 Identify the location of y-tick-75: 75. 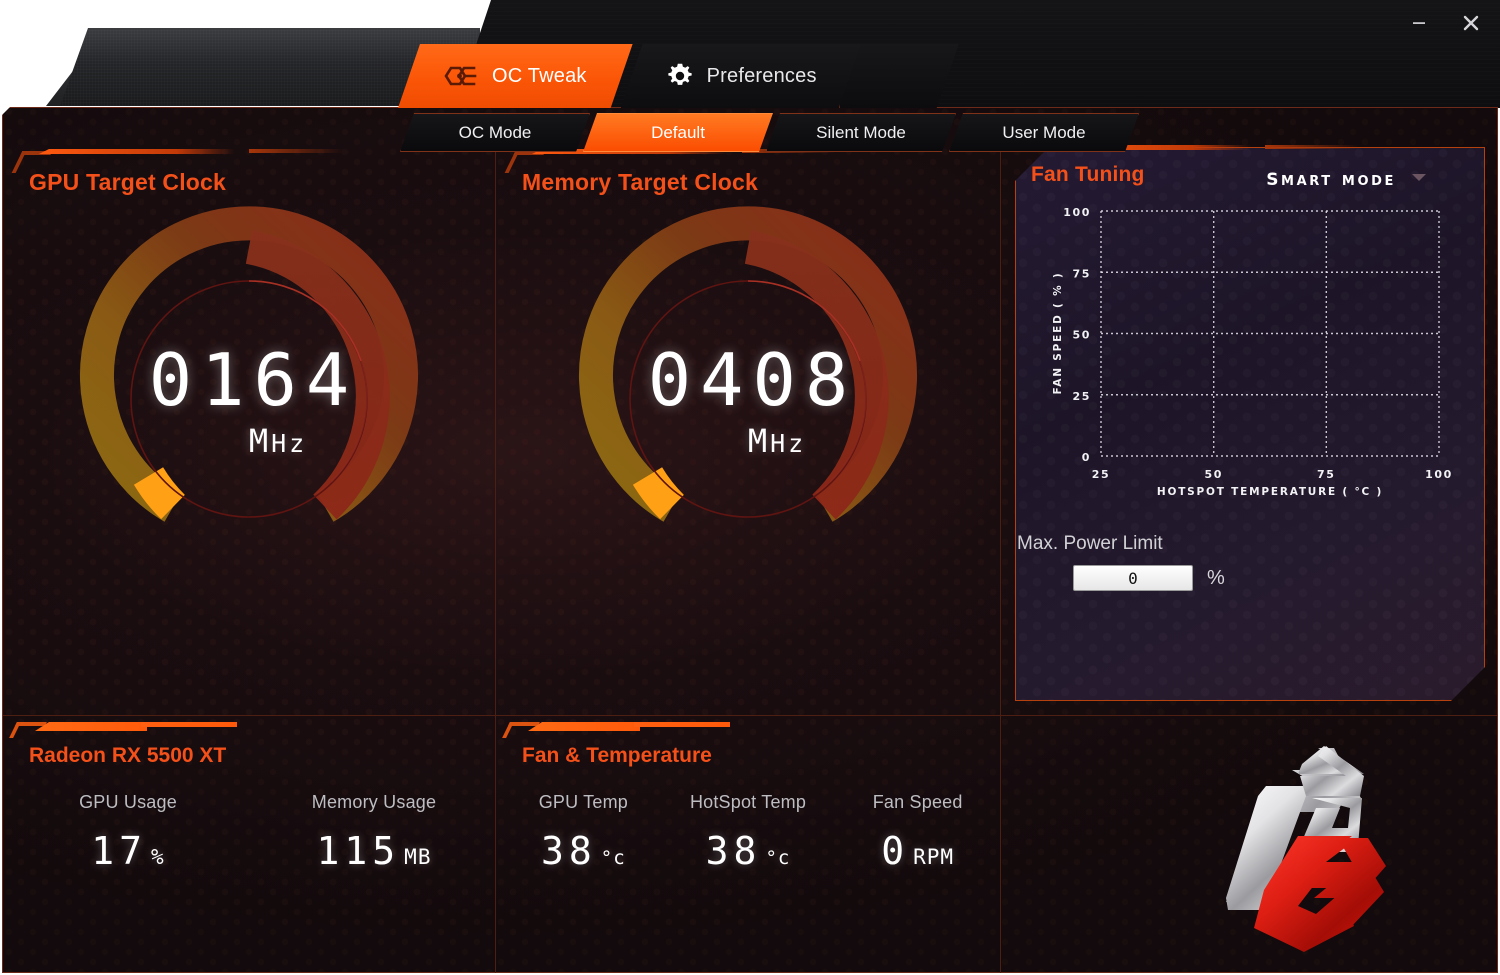
(1081, 273).